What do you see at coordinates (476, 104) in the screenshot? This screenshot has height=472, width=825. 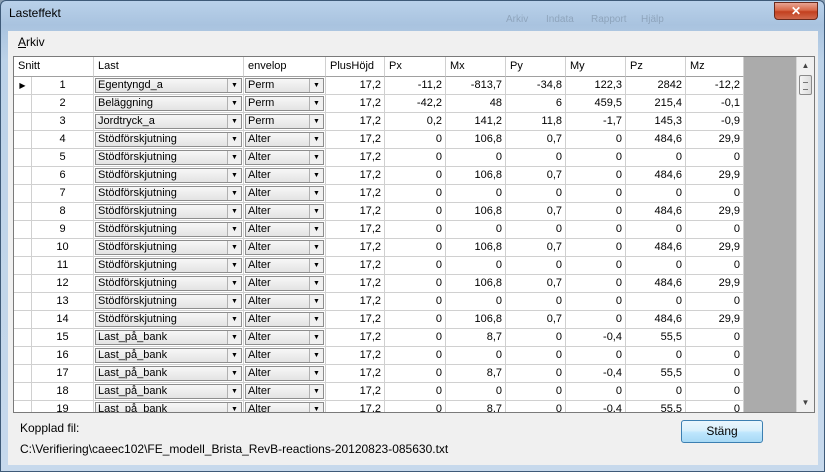 I see `cell-mx: 48` at bounding box center [476, 104].